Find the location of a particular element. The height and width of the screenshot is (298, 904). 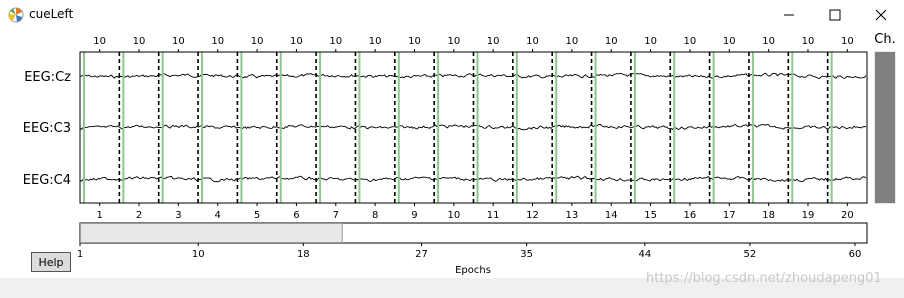

epoch-scrollbar-ticks: 1 10 18 27 35 44 52 60 is located at coordinates (469, 251).